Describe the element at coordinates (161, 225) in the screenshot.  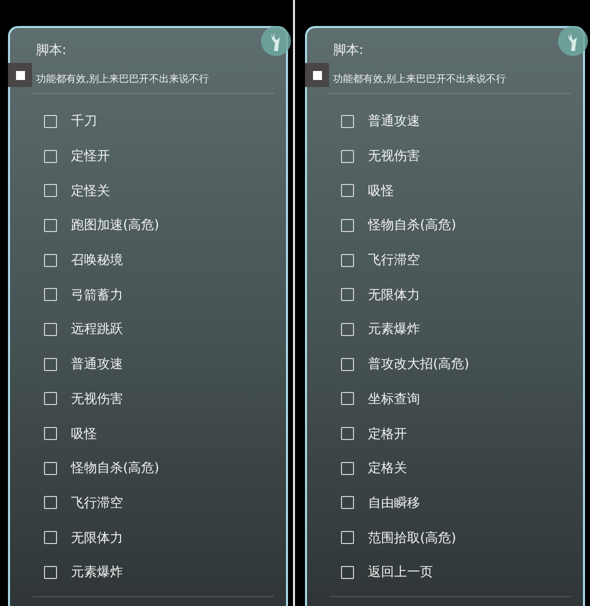
I see `option-row: 跑图加速(高危)` at that location.